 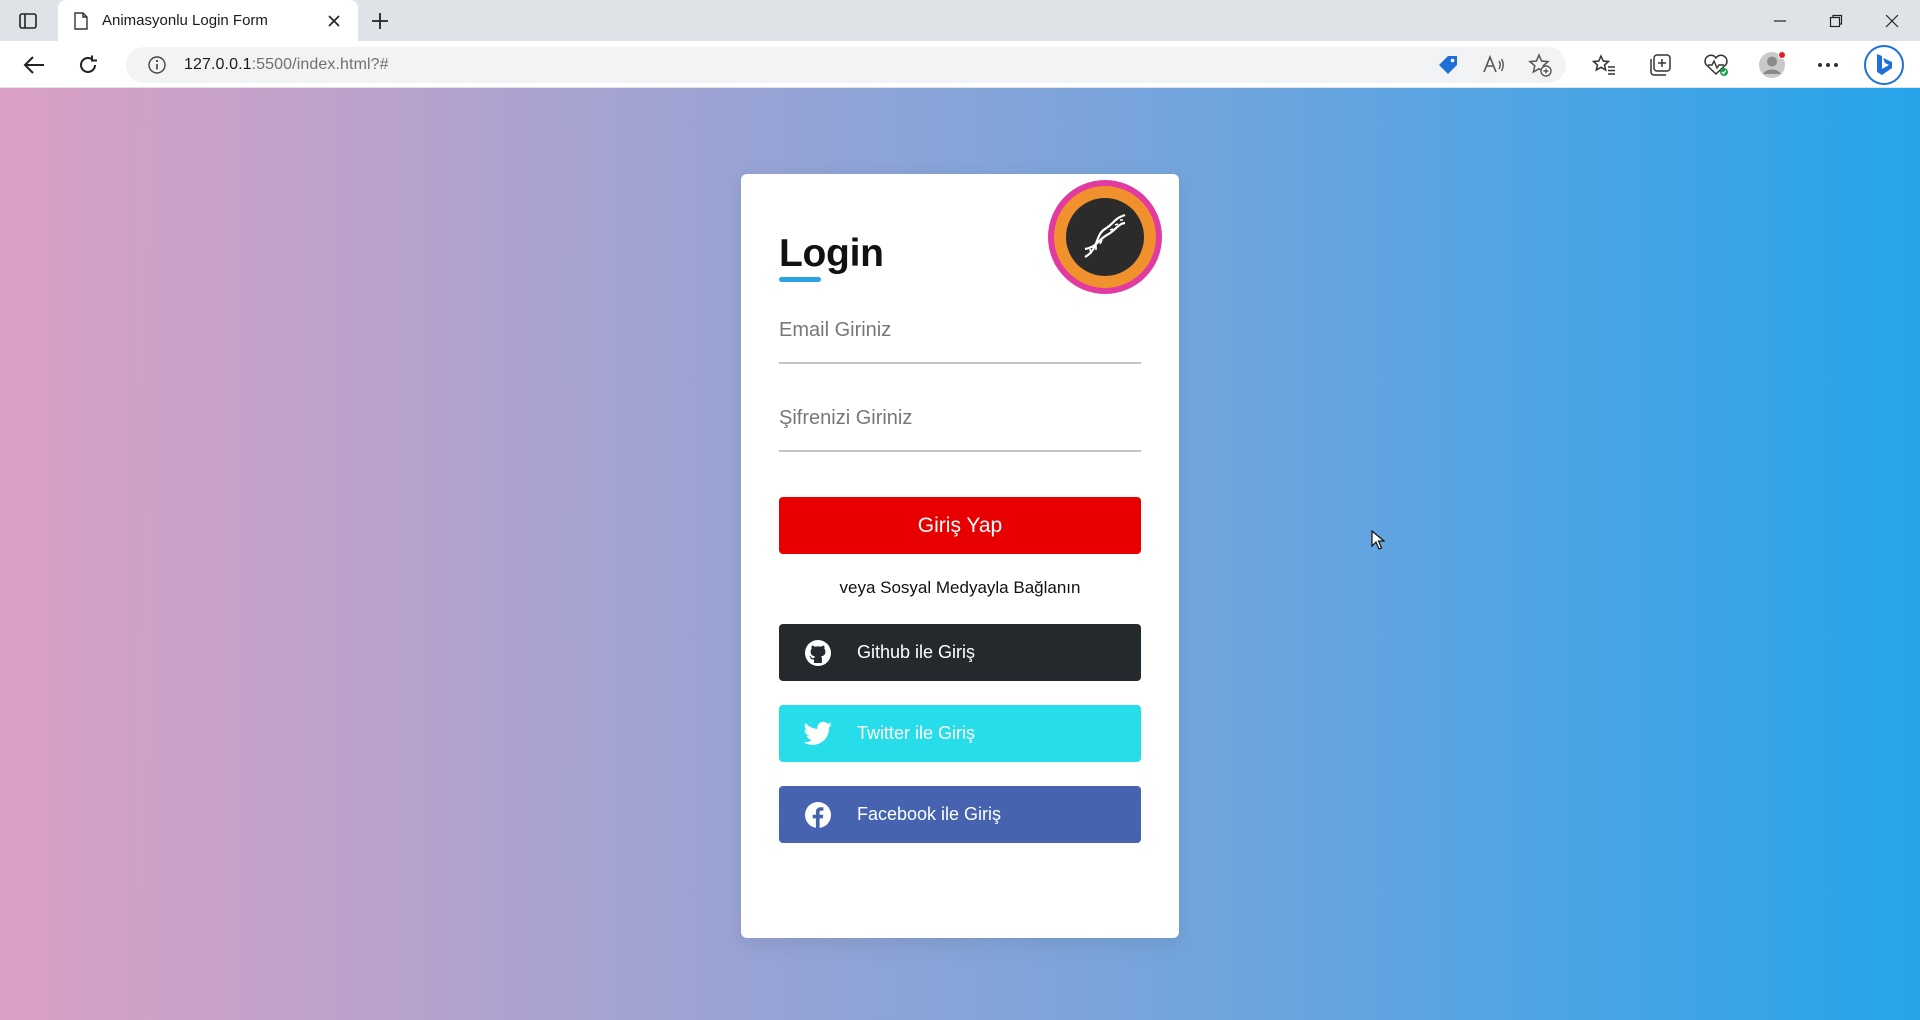 I want to click on twitter-login-button: Twitter ile Giriş, so click(x=960, y=733).